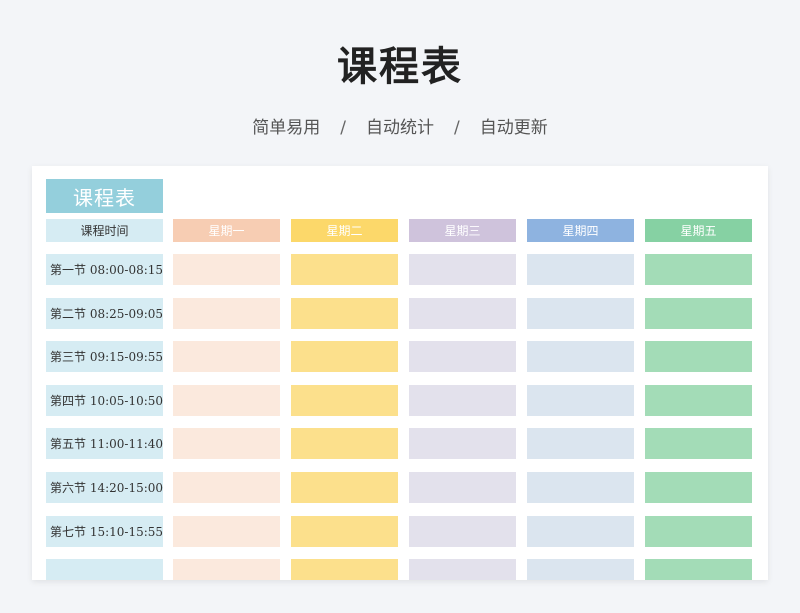  Describe the element at coordinates (513, 128) in the screenshot. I see `subtitle-item-update: 自动更新` at that location.